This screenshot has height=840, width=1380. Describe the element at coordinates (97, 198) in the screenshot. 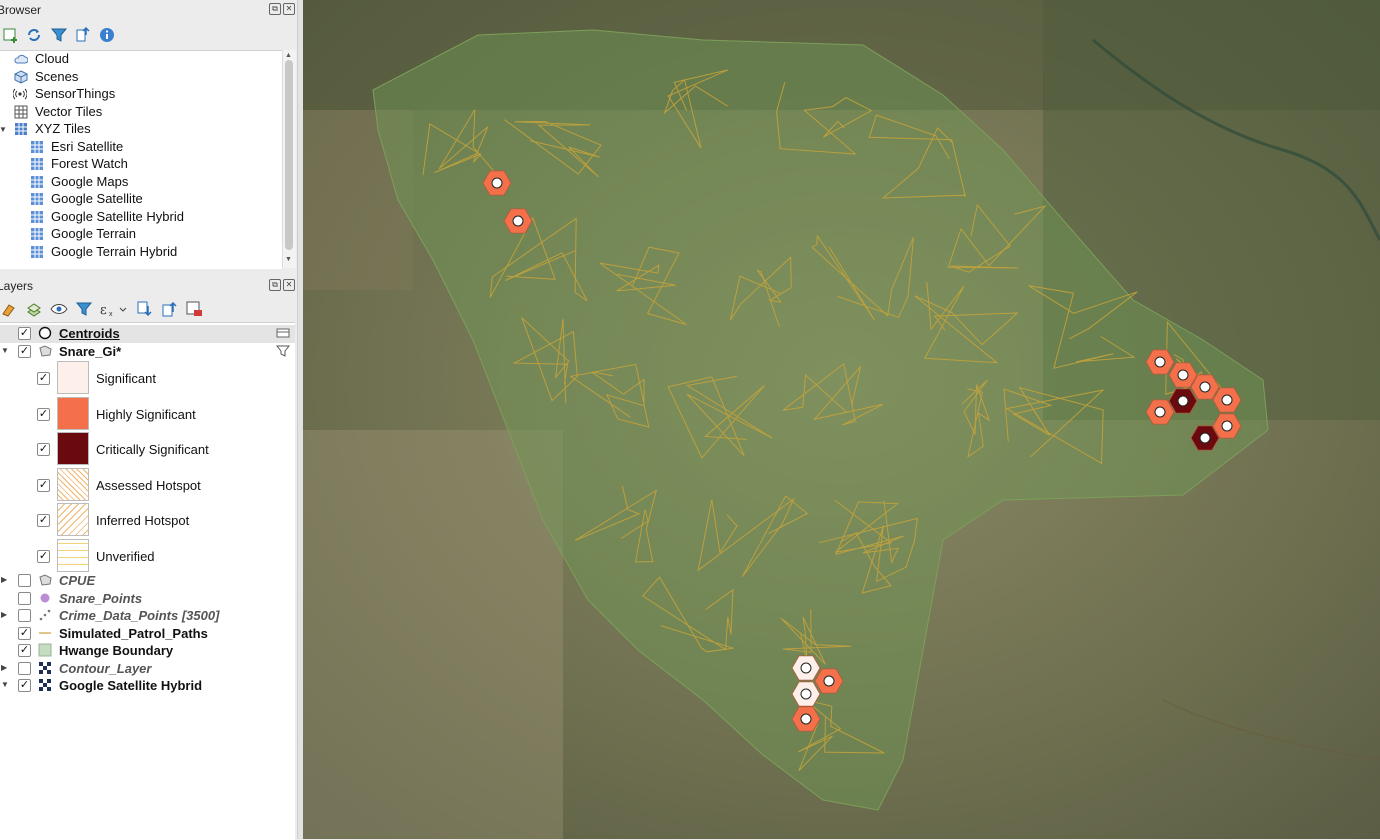

I see `browser-item-label: Google Satellite` at that location.